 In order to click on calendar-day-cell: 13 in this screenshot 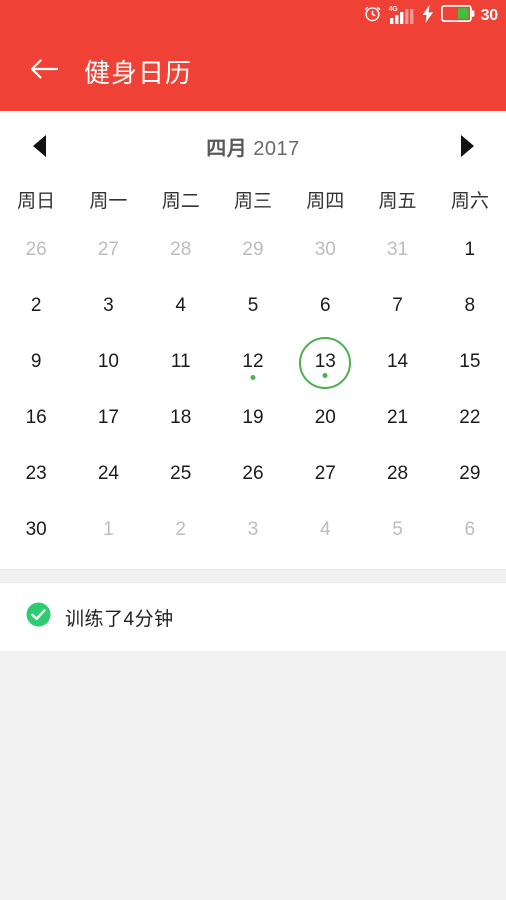, I will do `click(325, 363)`.